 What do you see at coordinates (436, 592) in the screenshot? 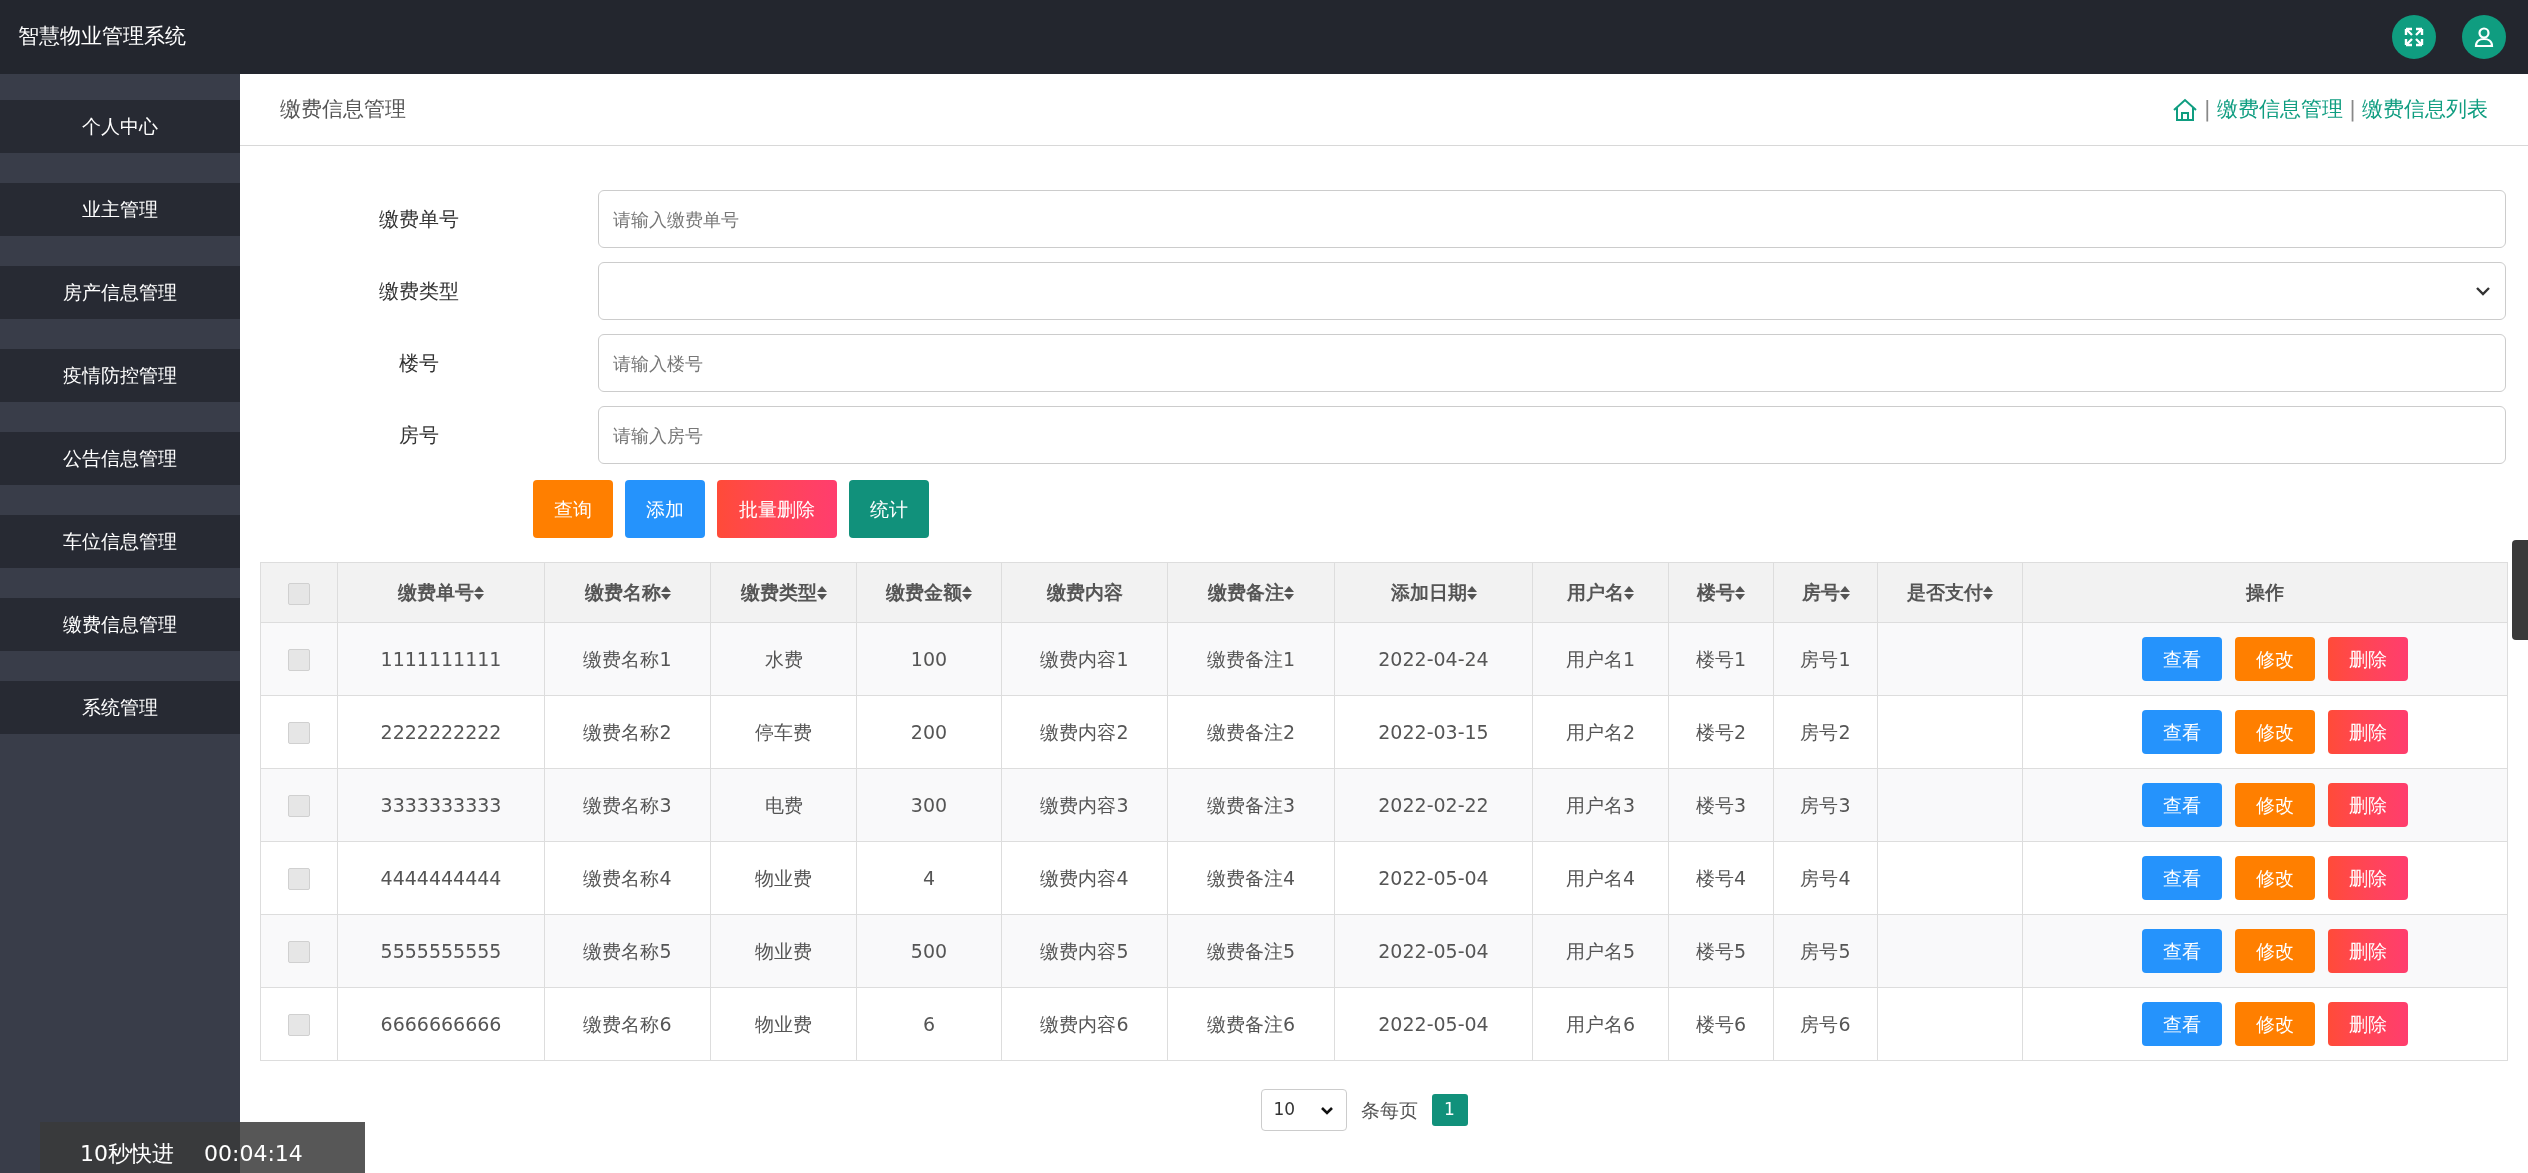
I see `column-header: 缴费单号` at bounding box center [436, 592].